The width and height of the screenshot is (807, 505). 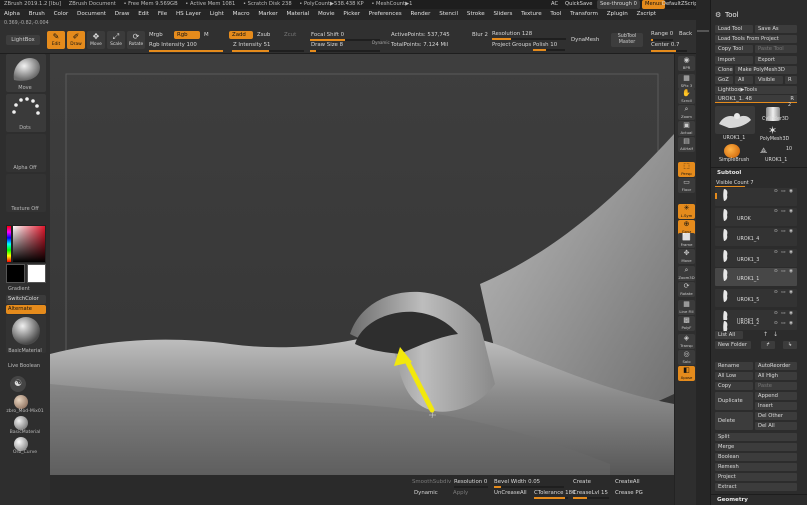 I want to click on rgb-button: Rgb, so click(x=187, y=35).